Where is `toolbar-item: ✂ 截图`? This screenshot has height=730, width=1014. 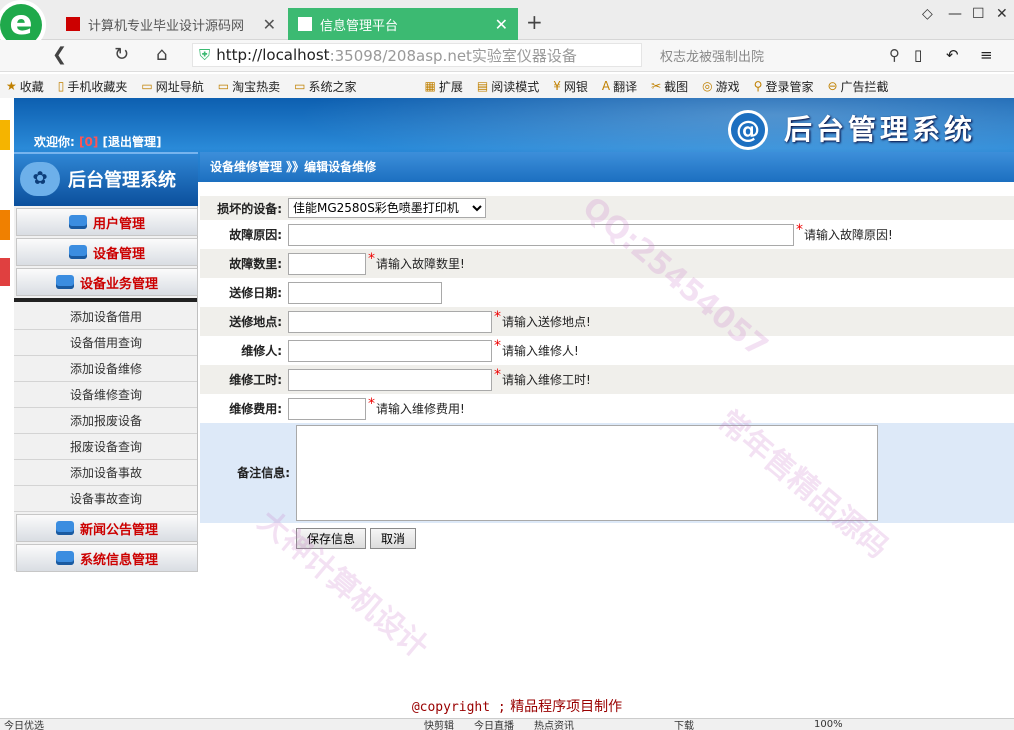
toolbar-item: ✂ 截图 is located at coordinates (669, 86).